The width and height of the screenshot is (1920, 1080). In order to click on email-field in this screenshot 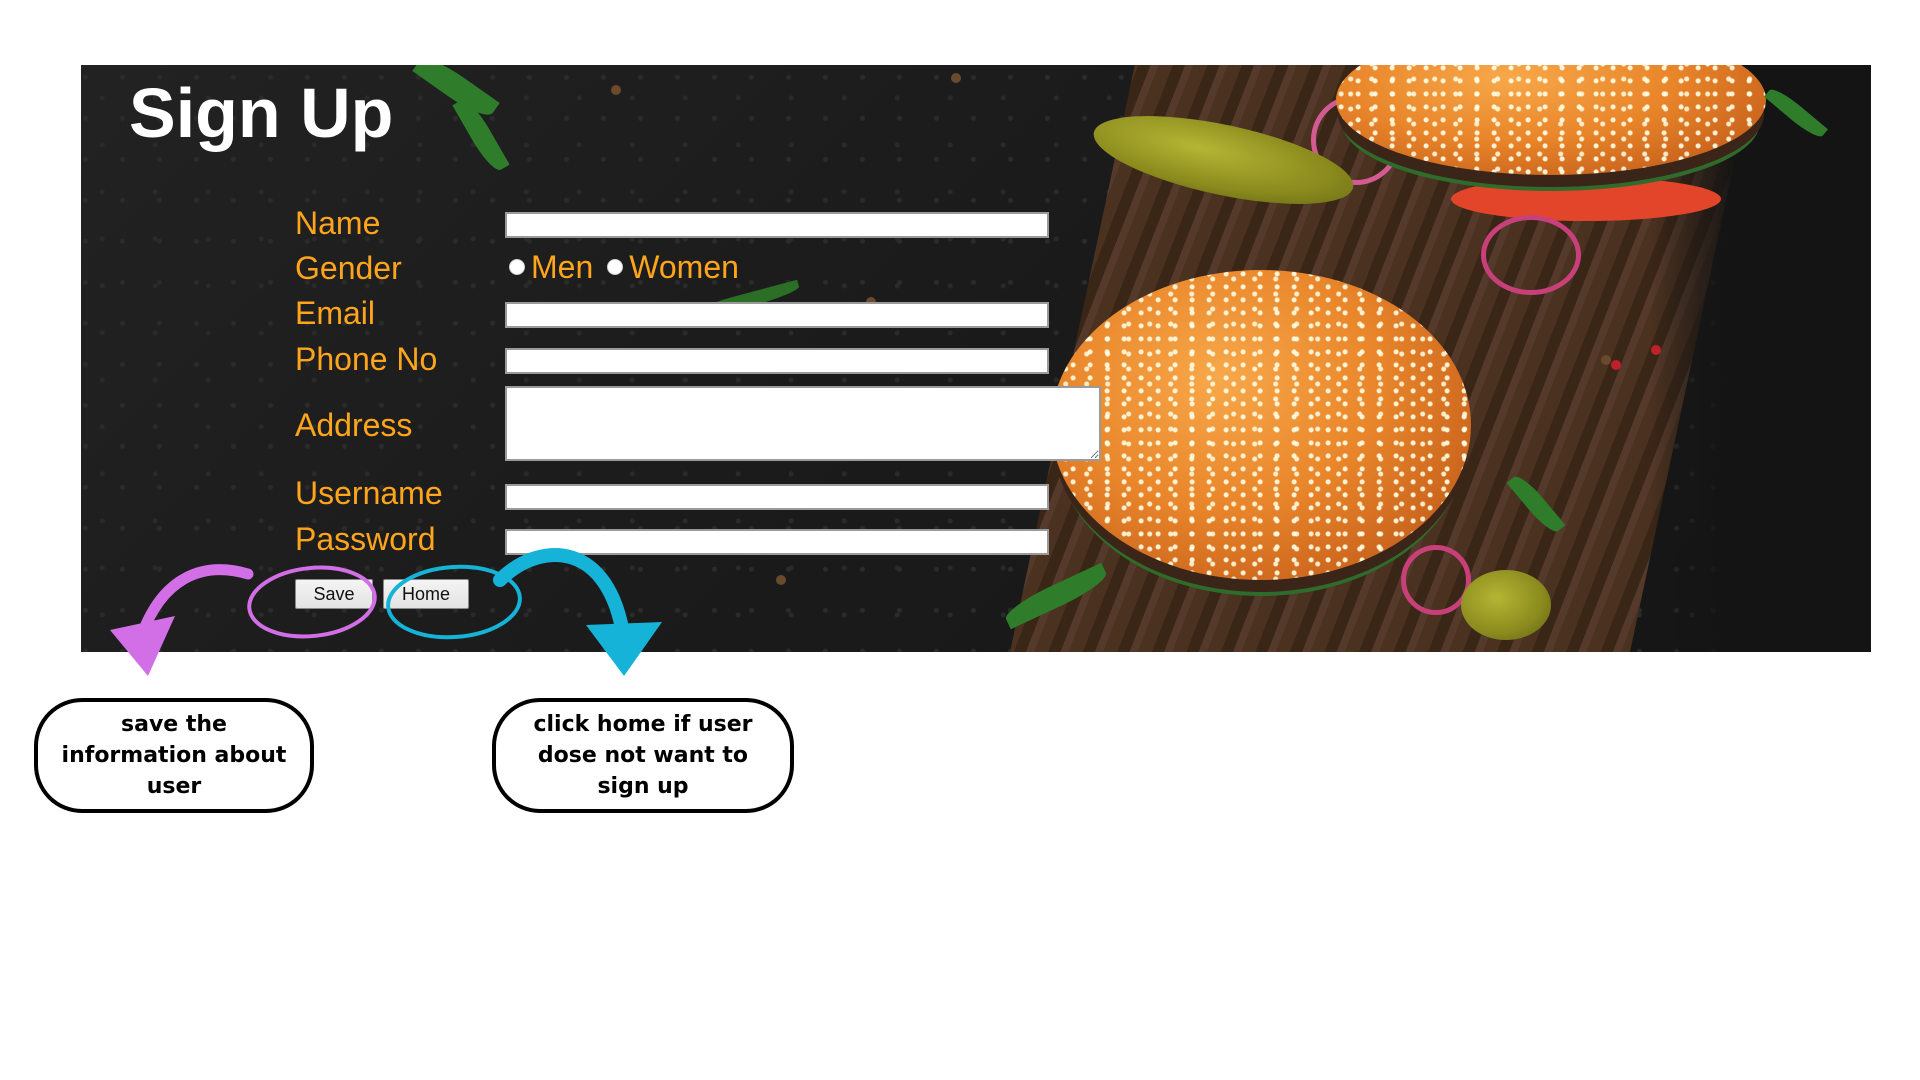, I will do `click(777, 315)`.